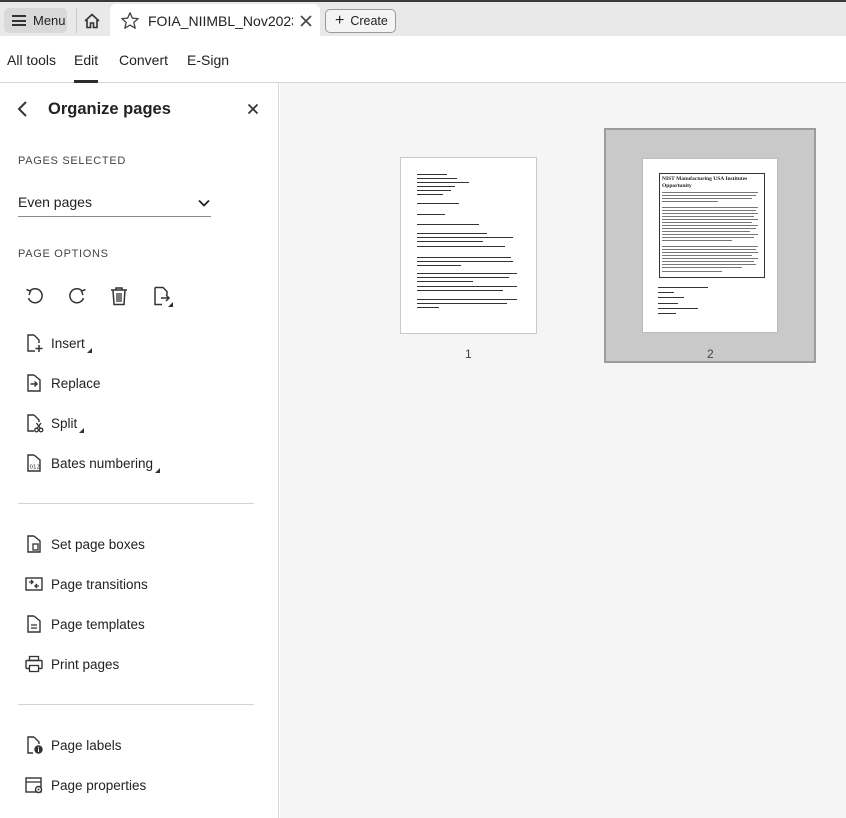  What do you see at coordinates (19, 20) in the screenshot?
I see `hamburger-icon` at bounding box center [19, 20].